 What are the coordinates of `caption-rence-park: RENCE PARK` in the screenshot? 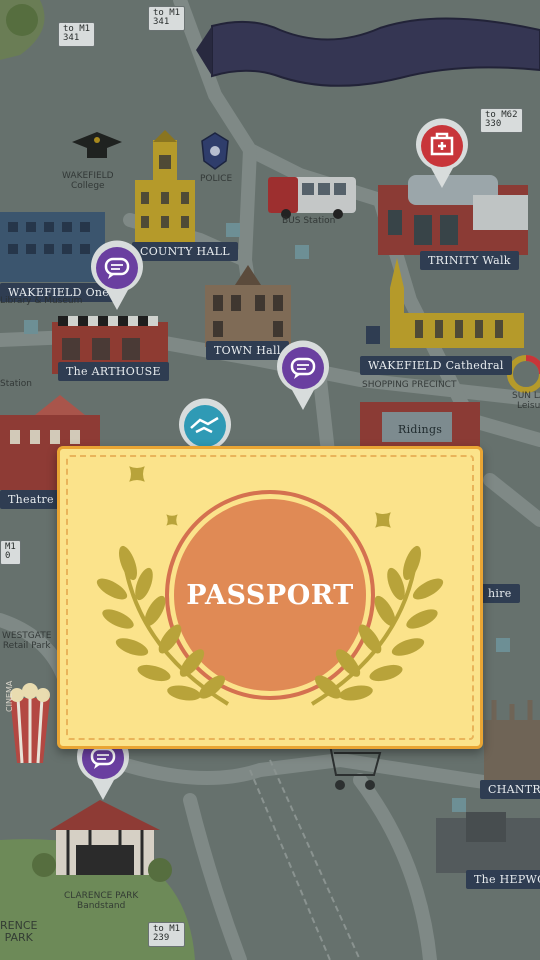 It's located at (19, 932).